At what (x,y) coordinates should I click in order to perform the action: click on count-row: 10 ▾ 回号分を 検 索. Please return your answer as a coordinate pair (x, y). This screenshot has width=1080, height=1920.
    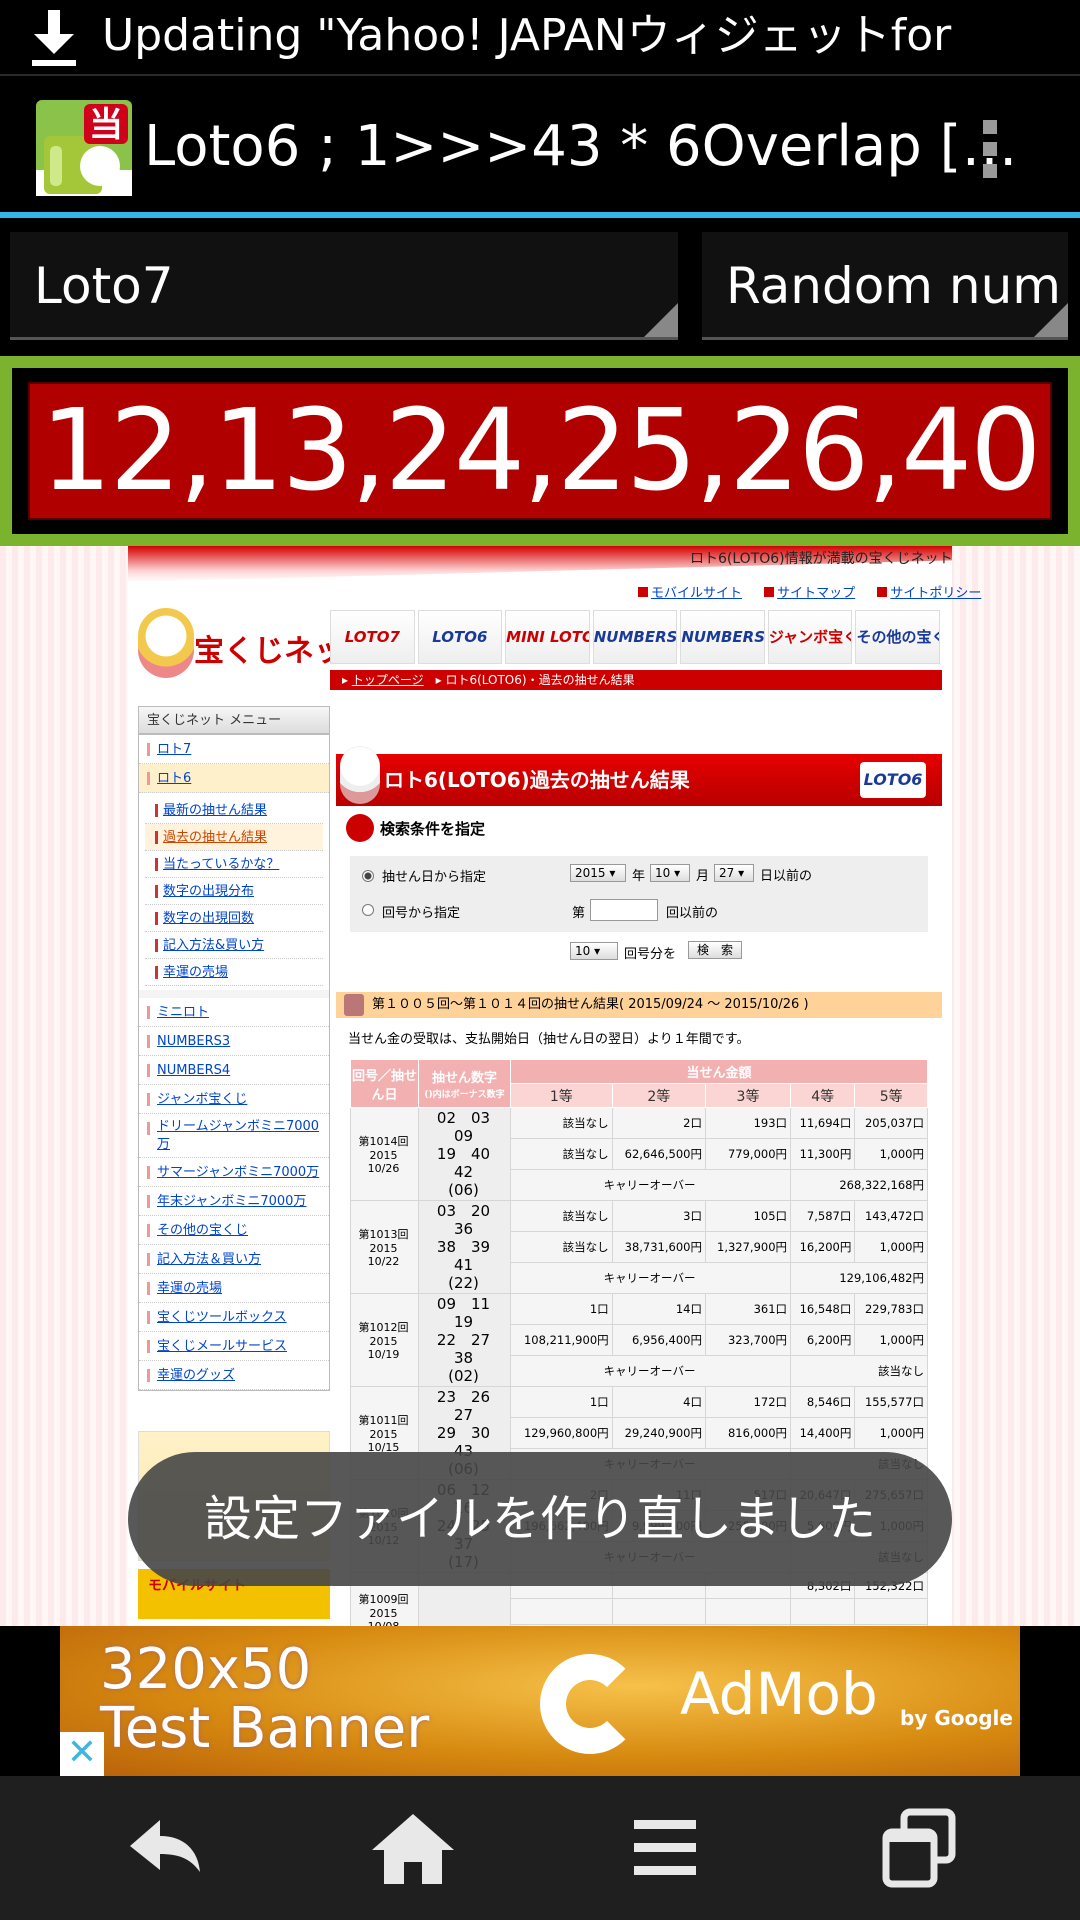
    Looking at the image, I should click on (639, 952).